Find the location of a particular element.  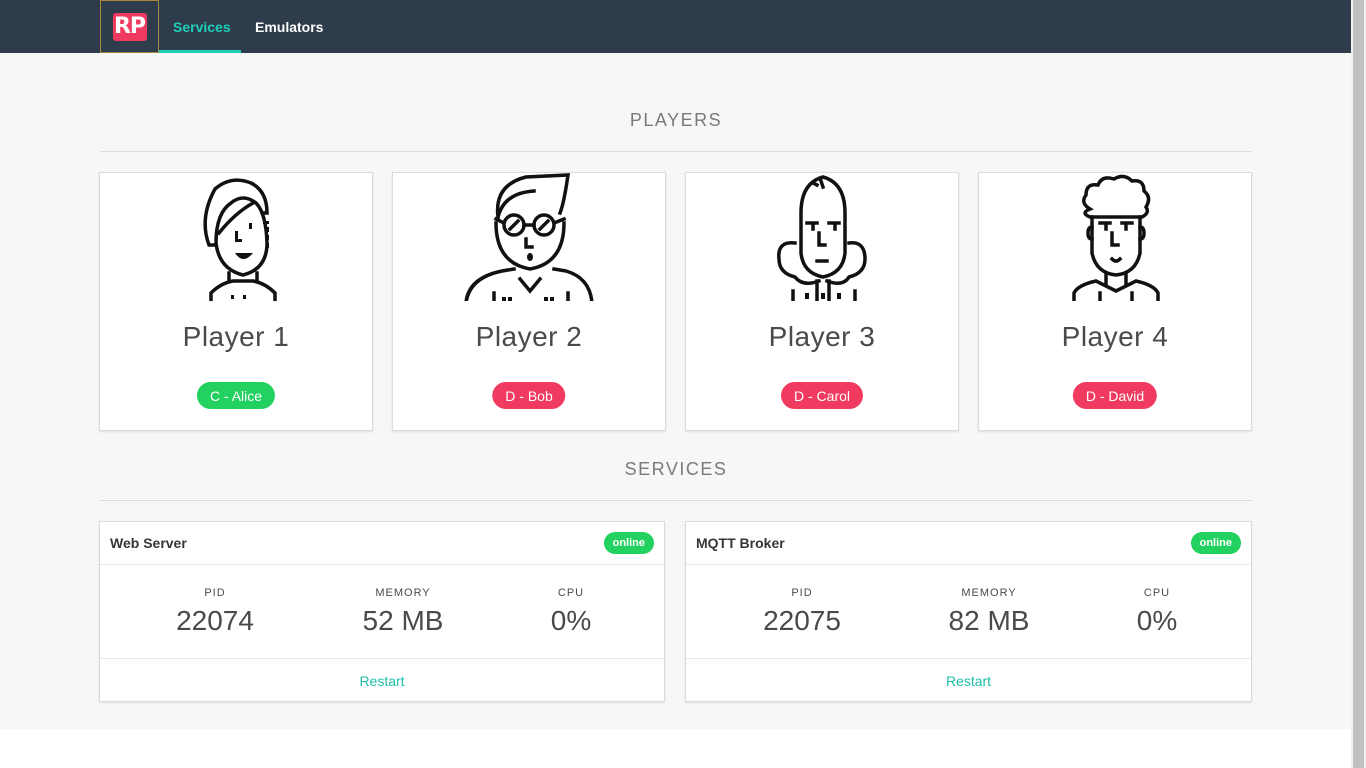

player-name: Player 4 is located at coordinates (1115, 336).